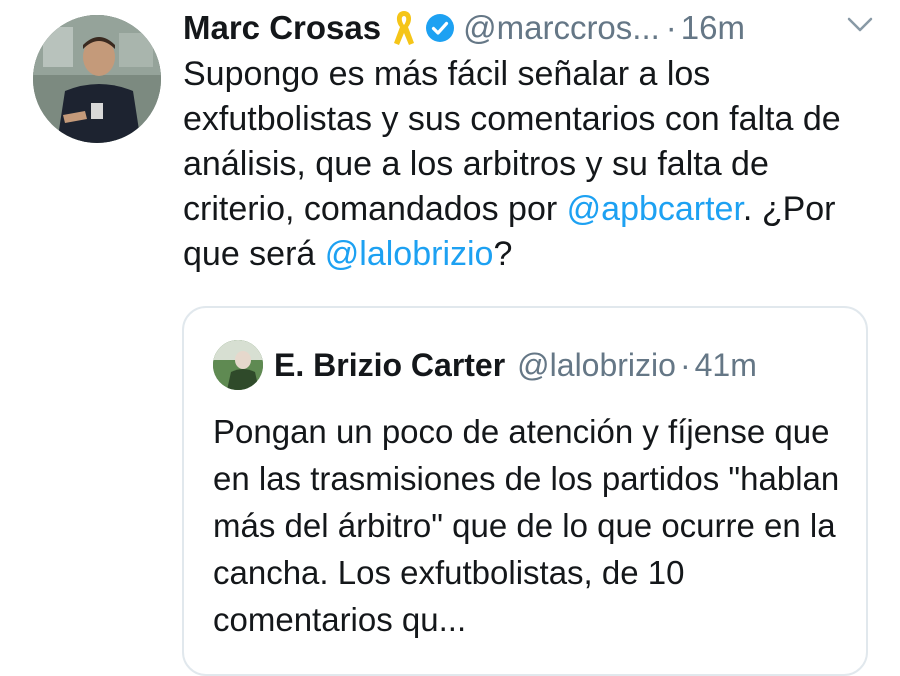 Image resolution: width=900 pixels, height=676 pixels. Describe the element at coordinates (440, 28) in the screenshot. I see `verified-badge-icon` at that location.